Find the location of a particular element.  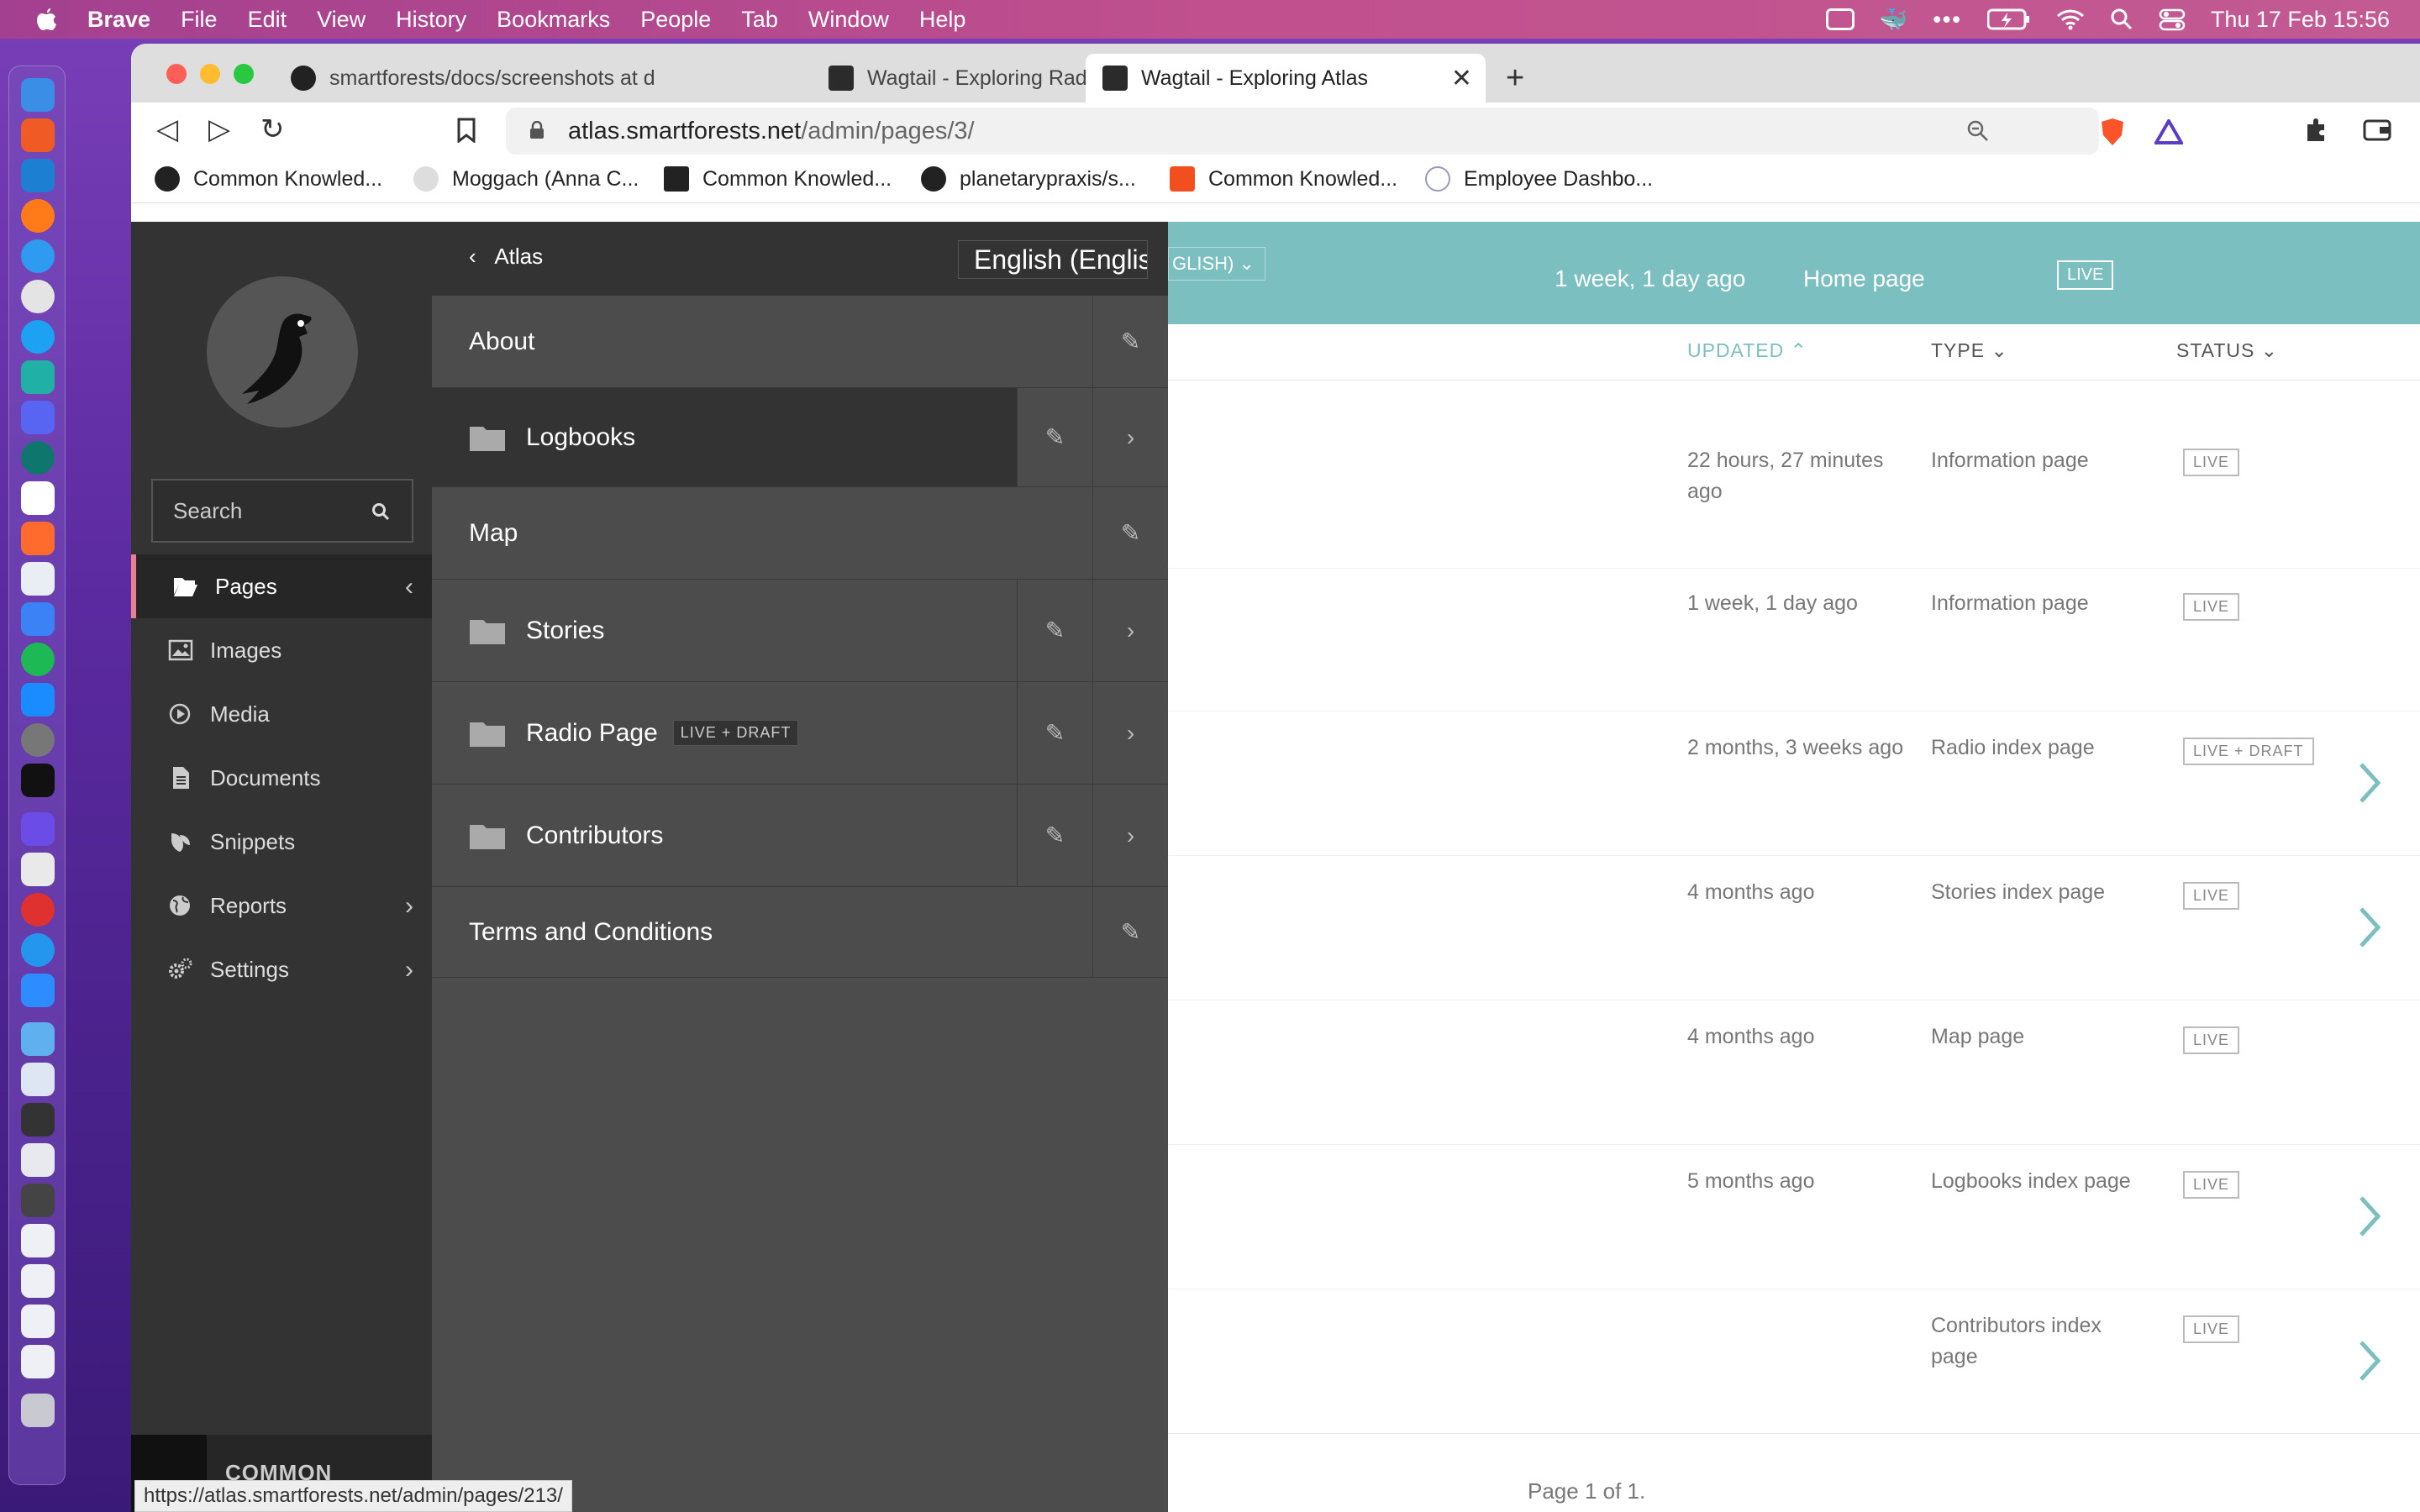

tasks-icon is located at coordinates (38, 829).